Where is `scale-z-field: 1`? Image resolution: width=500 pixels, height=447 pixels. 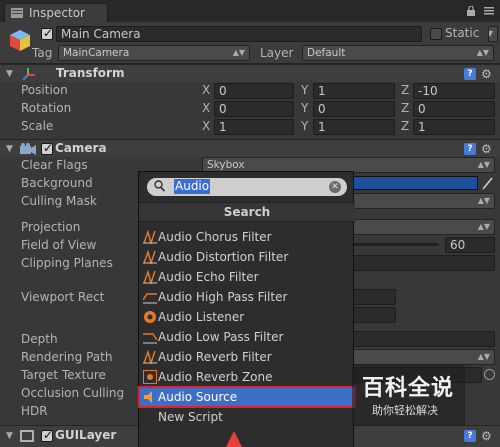
scale-z-field: 1 is located at coordinates (454, 127).